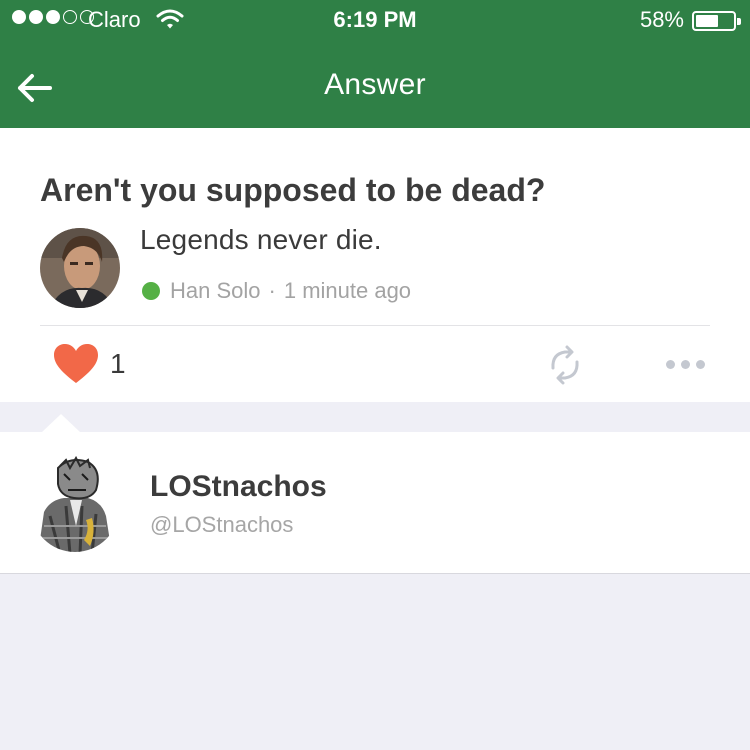  What do you see at coordinates (222, 524) in the screenshot?
I see `user-handle: @LOStnachos` at bounding box center [222, 524].